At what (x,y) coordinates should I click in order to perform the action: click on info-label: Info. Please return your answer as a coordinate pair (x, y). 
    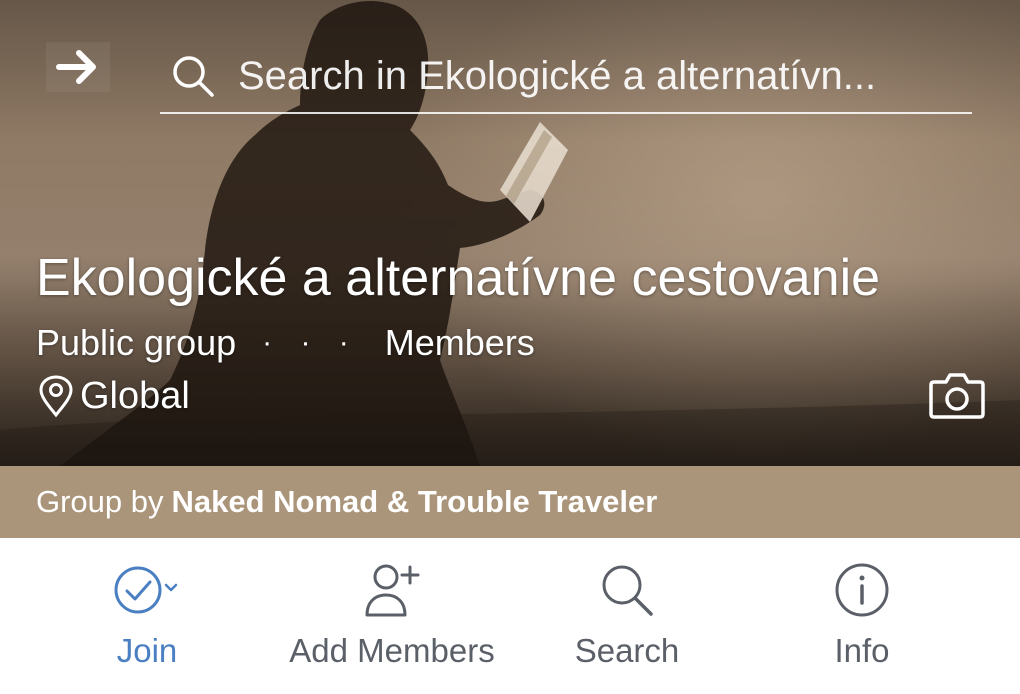
    Looking at the image, I should click on (862, 650).